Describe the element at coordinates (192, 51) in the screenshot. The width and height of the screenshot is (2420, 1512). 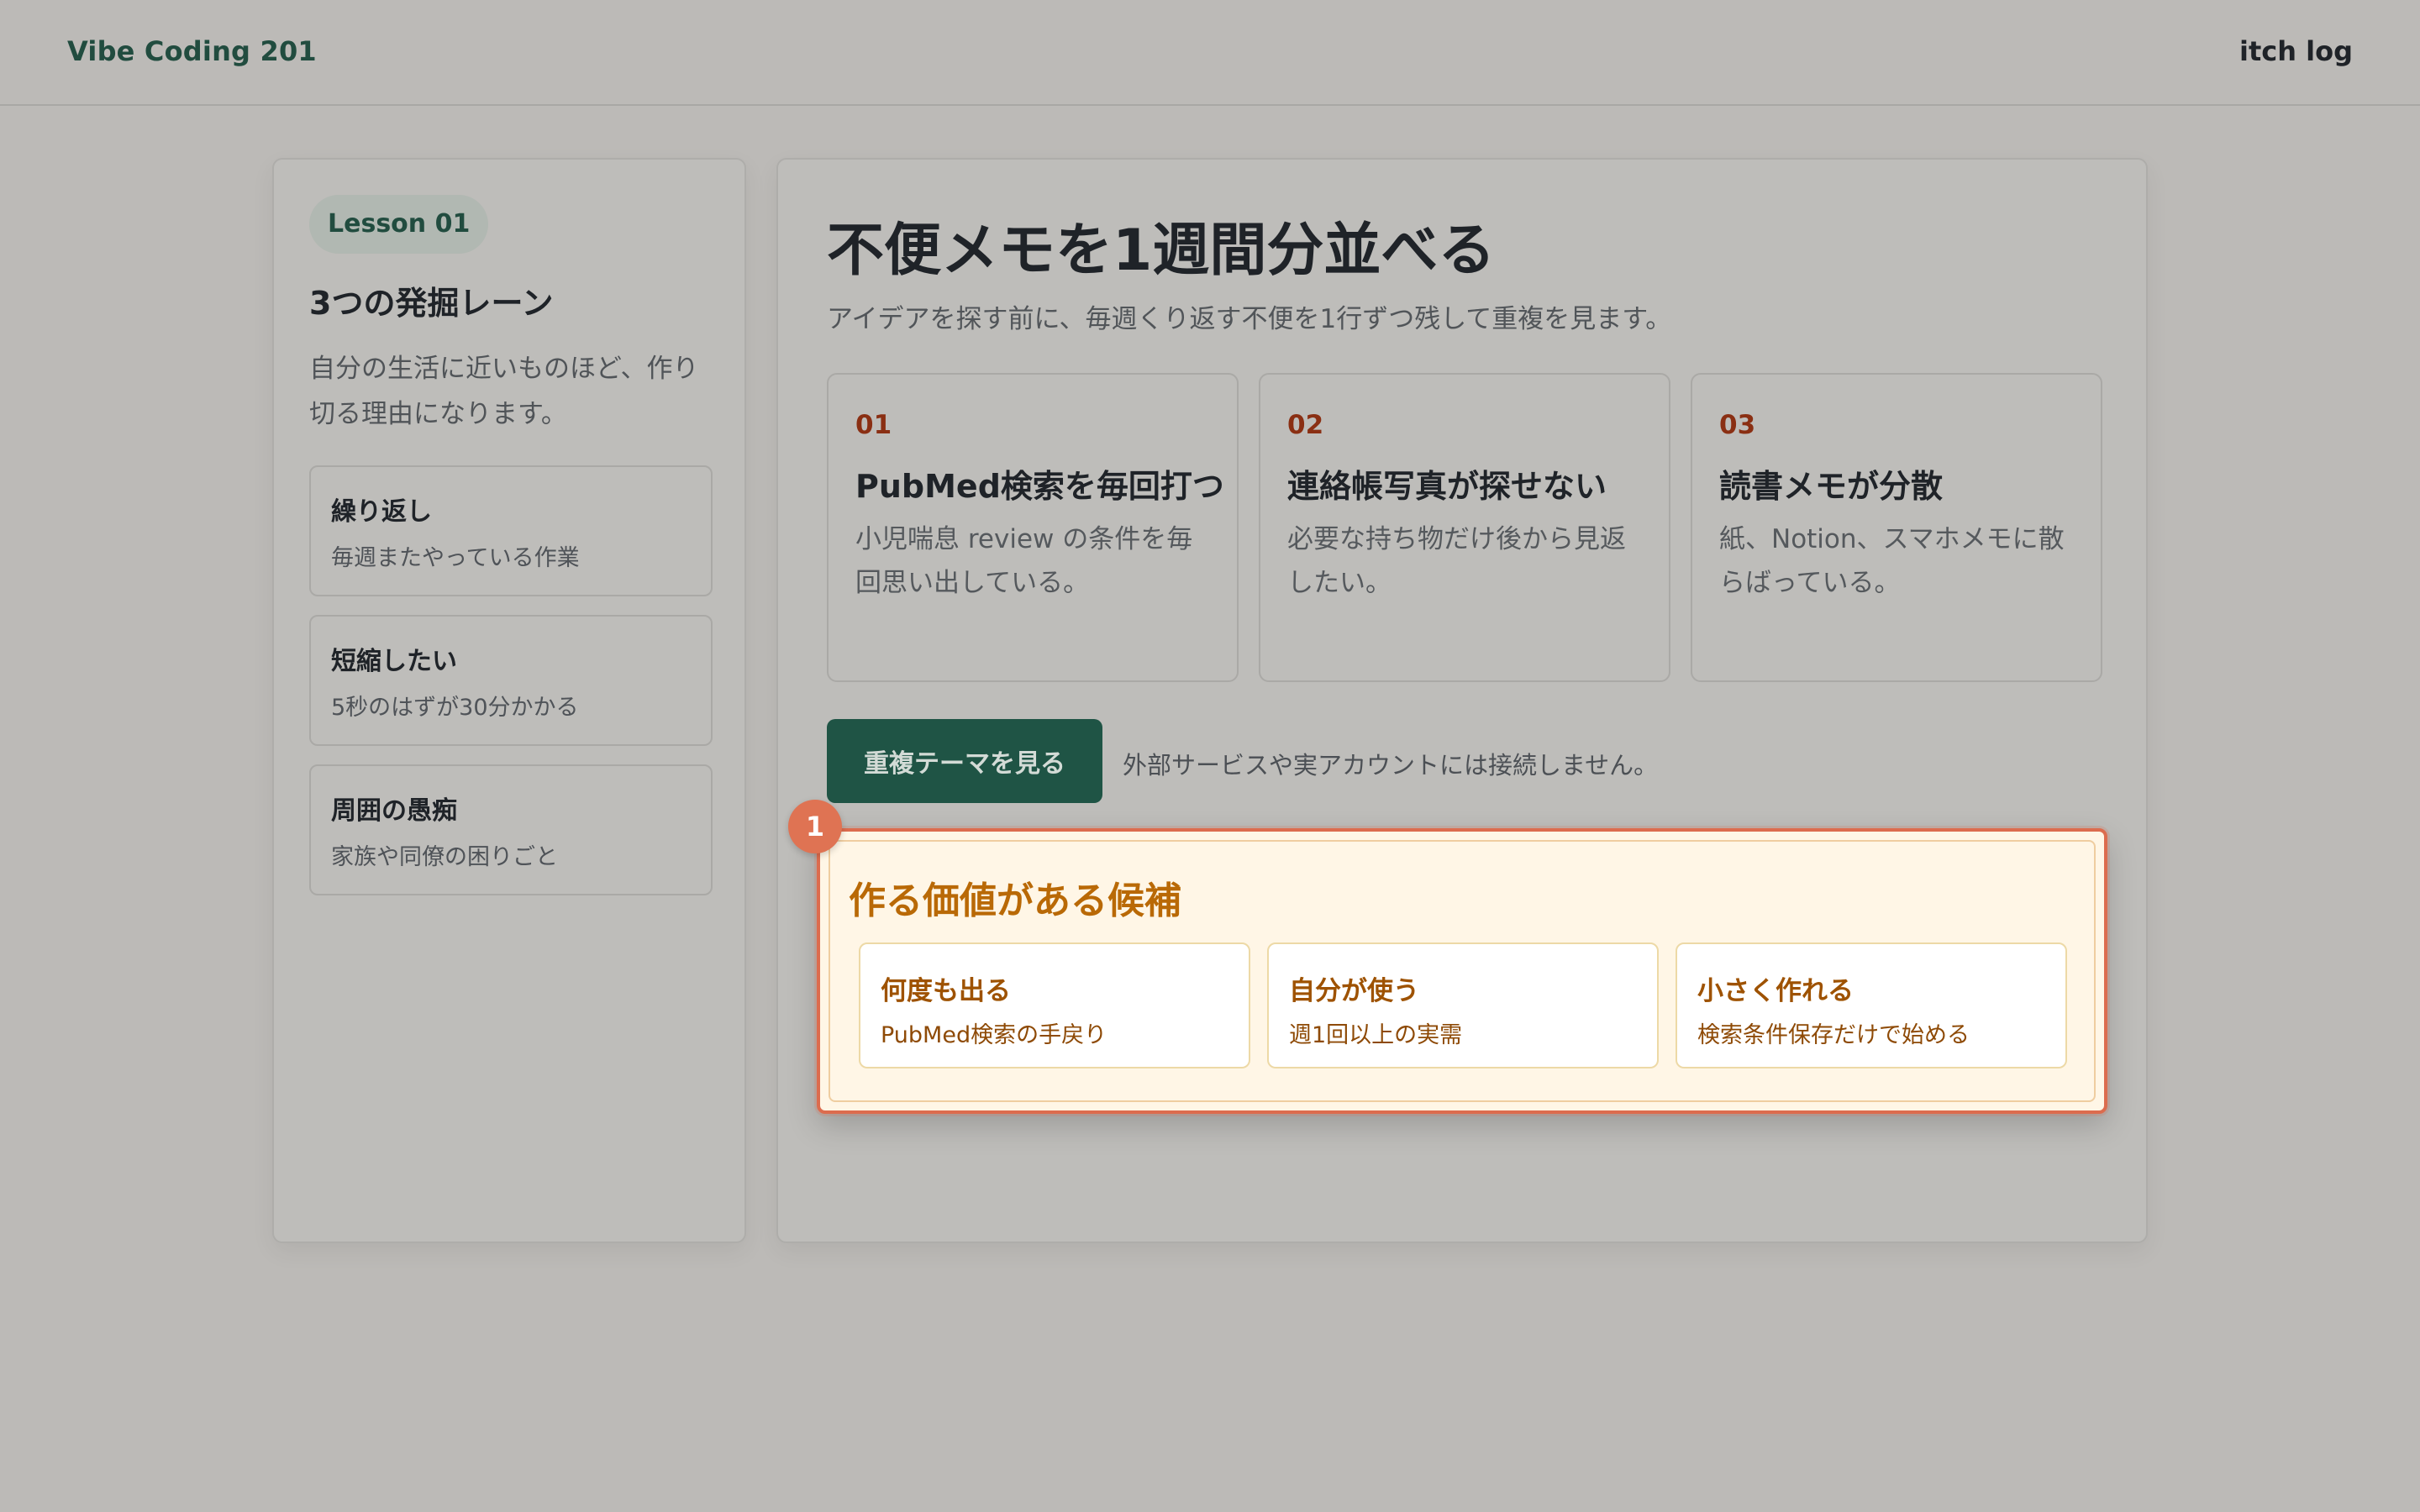
I see `brand-logo: Vibe Coding 201` at that location.